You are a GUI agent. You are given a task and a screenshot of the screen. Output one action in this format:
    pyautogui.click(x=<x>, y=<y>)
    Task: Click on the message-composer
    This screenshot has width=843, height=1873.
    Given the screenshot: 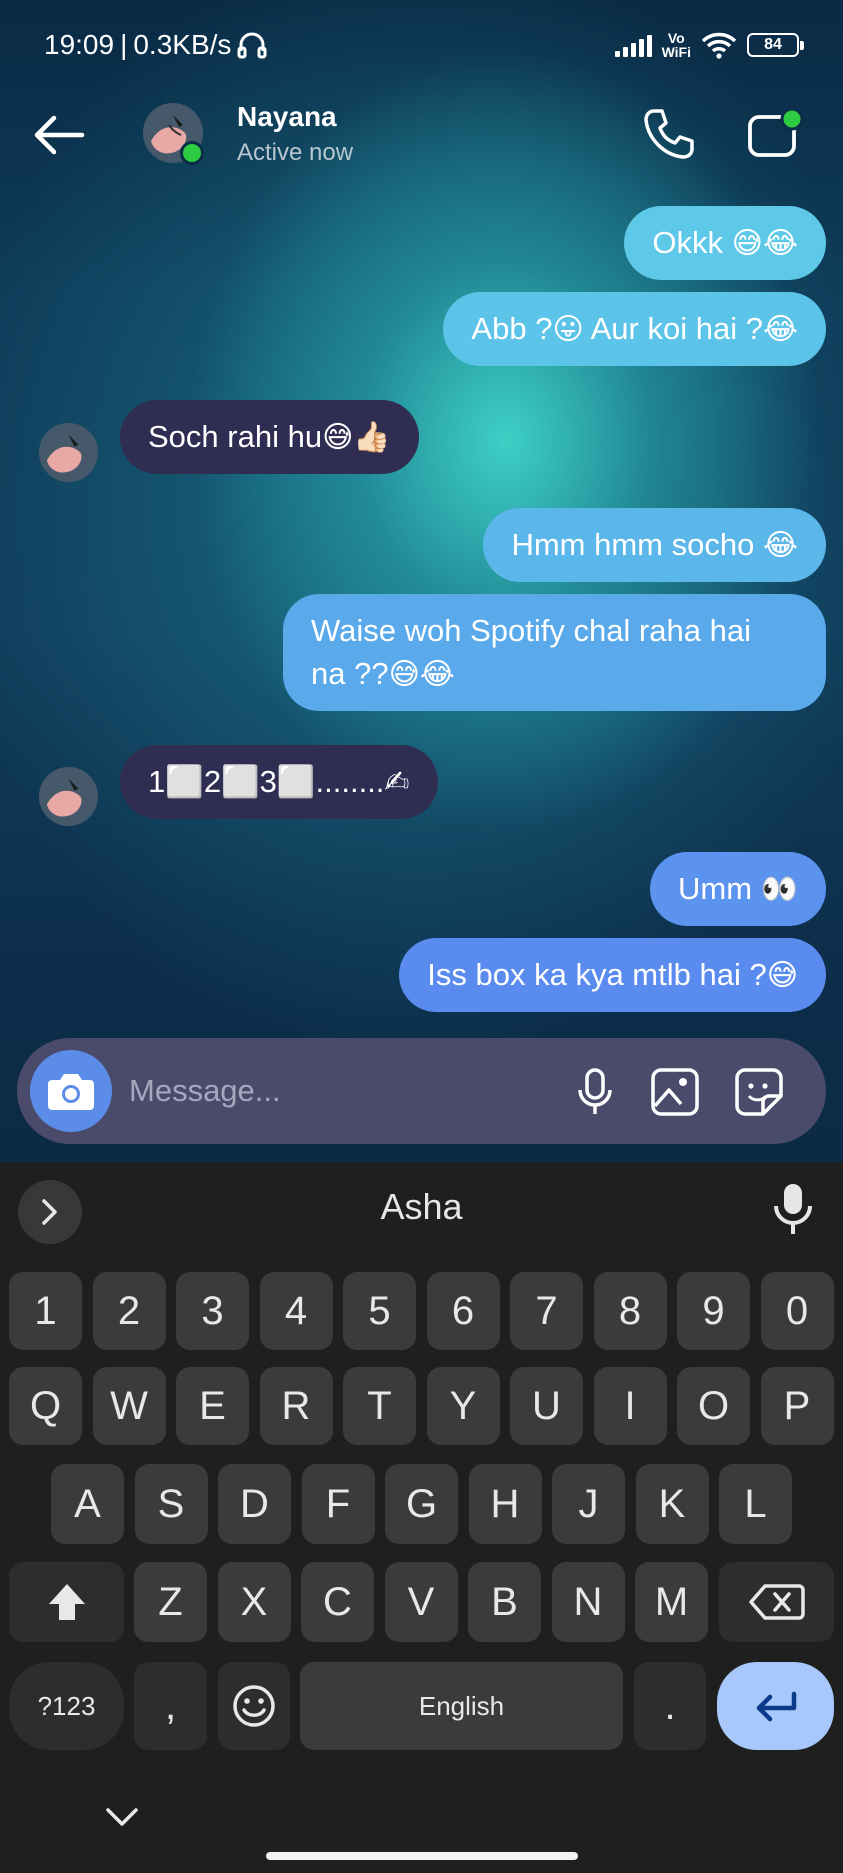 What is the action you would take?
    pyautogui.click(x=421, y=1091)
    